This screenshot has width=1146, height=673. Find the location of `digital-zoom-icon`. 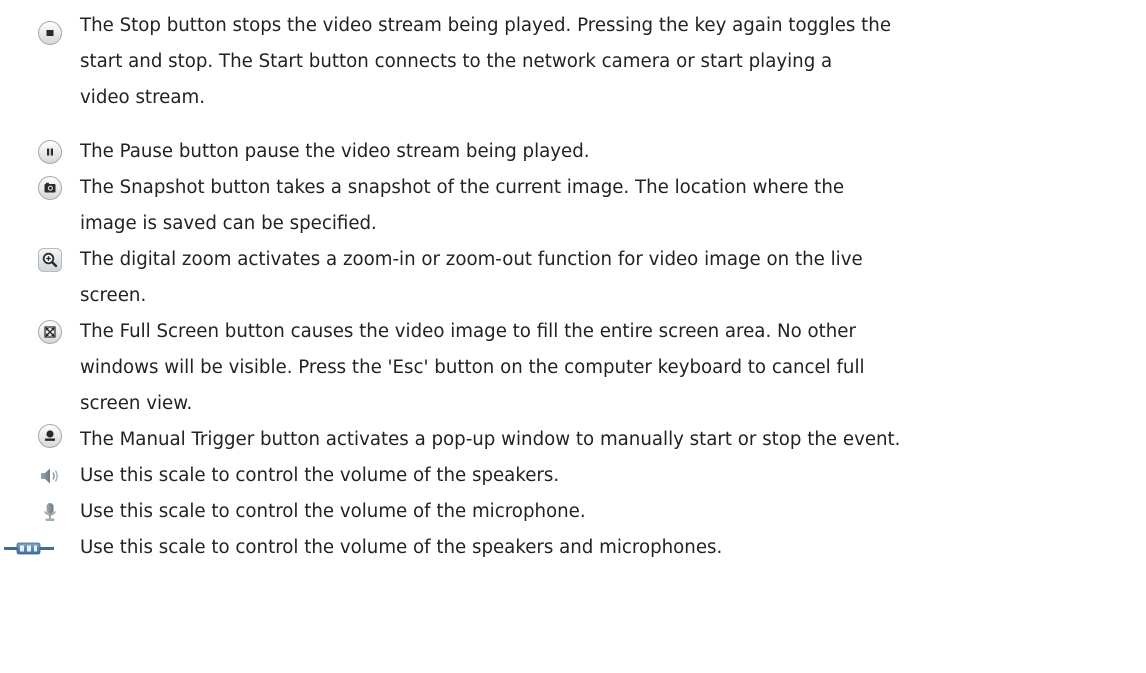

digital-zoom-icon is located at coordinates (50, 260).